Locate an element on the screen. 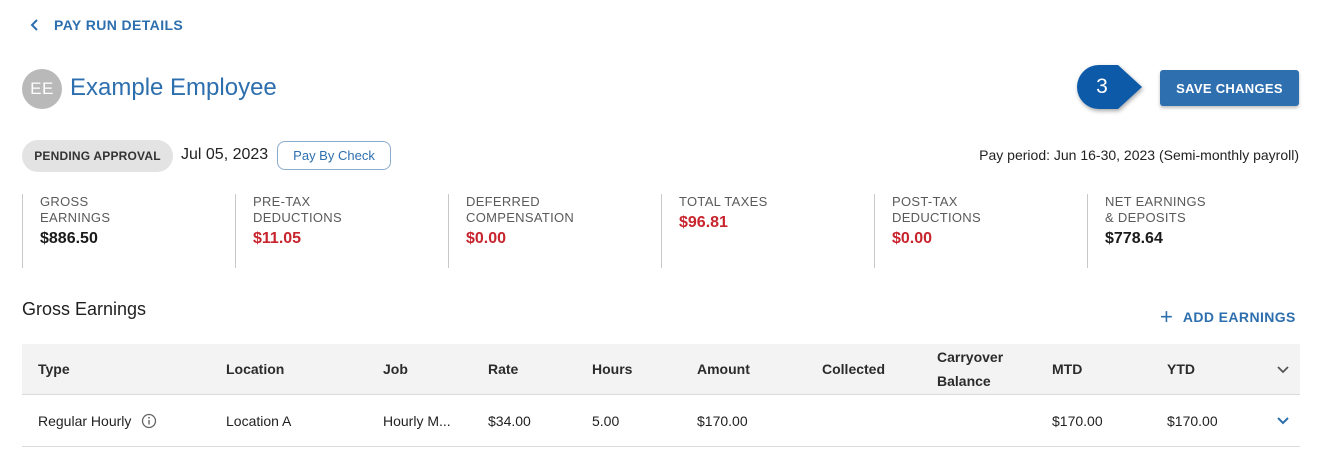 The width and height of the screenshot is (1324, 449). back-to-pay-run-link: PAY RUN DETAILS is located at coordinates (106, 25).